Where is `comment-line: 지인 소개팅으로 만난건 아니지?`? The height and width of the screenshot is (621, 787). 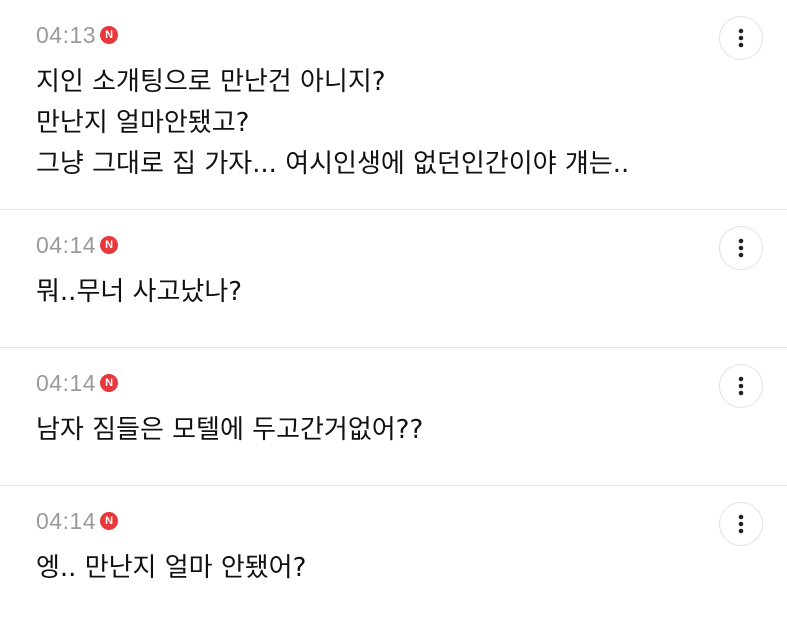
comment-line: 지인 소개팅으로 만난건 아니지? is located at coordinates (211, 82).